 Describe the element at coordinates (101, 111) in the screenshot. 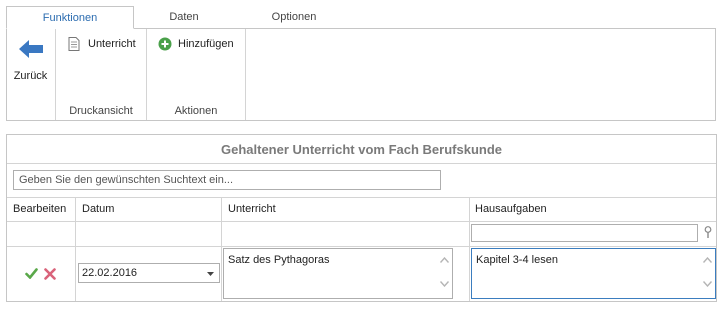

I see `group-label-druckansicht: Druckansicht` at that location.